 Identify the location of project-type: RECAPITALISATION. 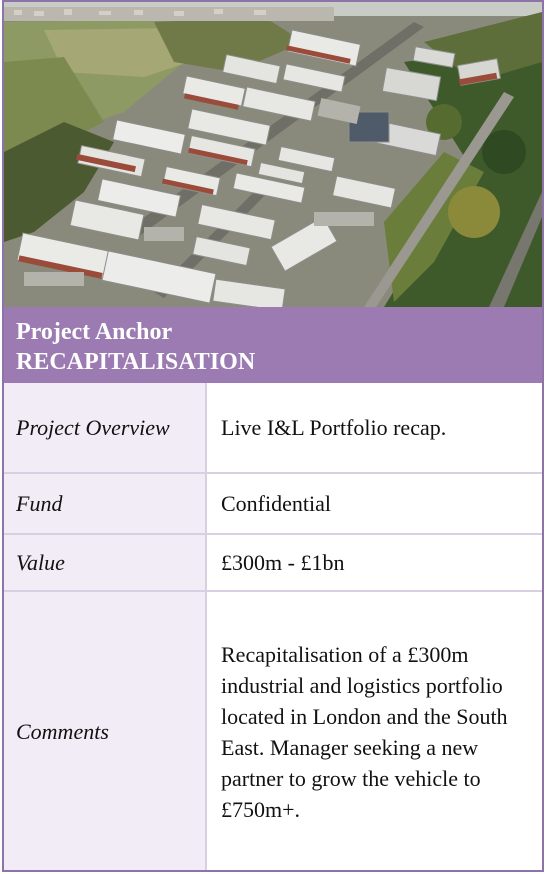
(136, 362).